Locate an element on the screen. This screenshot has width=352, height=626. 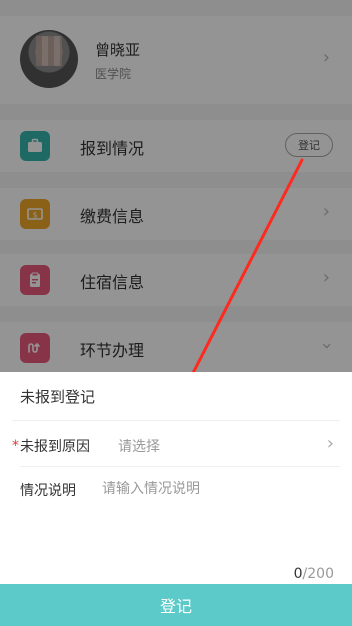
character-counter: 0/200 is located at coordinates (314, 574).